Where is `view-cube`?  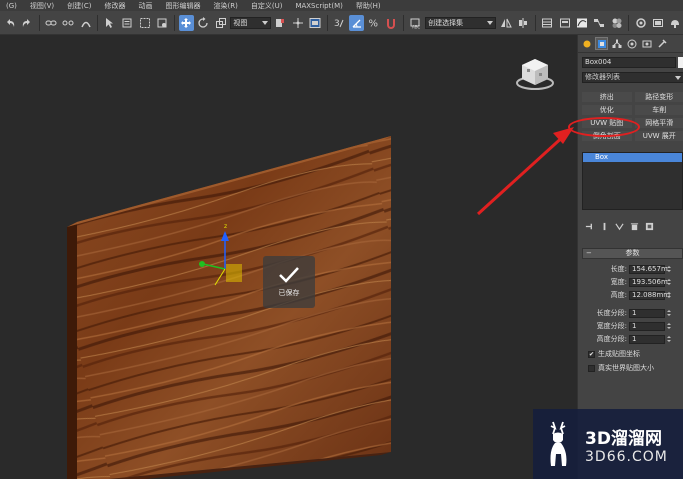
view-cube is located at coordinates (535, 75).